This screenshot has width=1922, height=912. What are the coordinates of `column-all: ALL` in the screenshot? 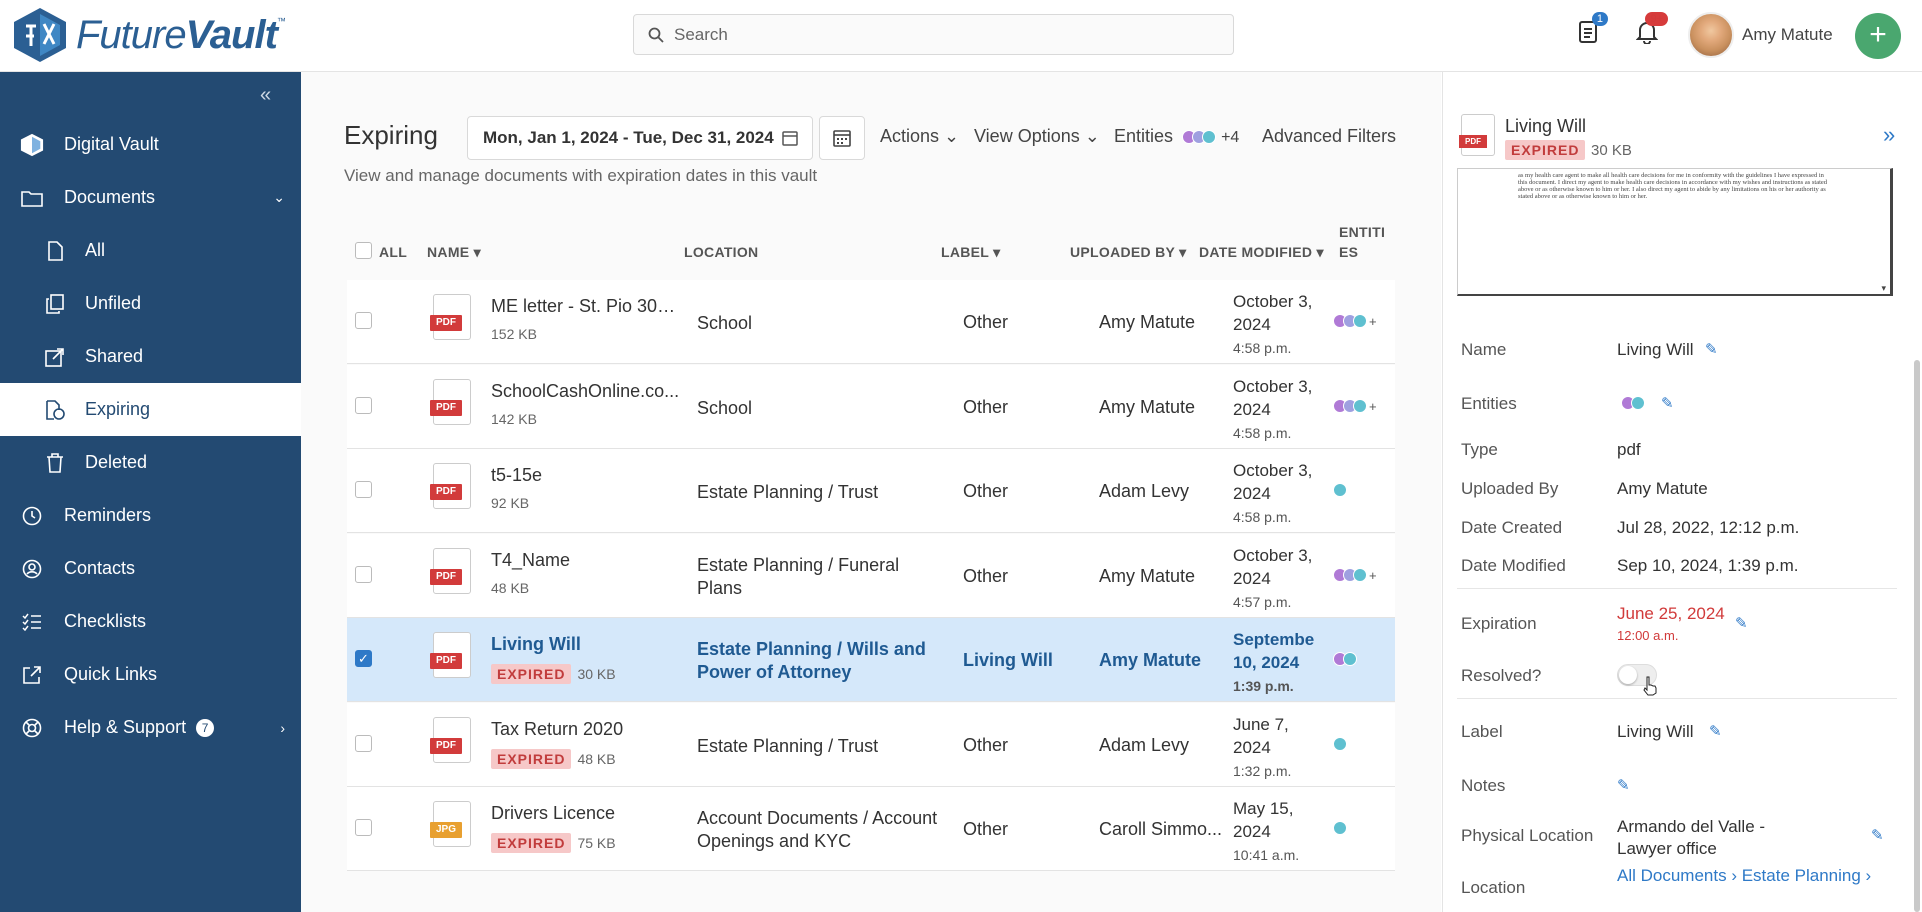 It's located at (393, 252).